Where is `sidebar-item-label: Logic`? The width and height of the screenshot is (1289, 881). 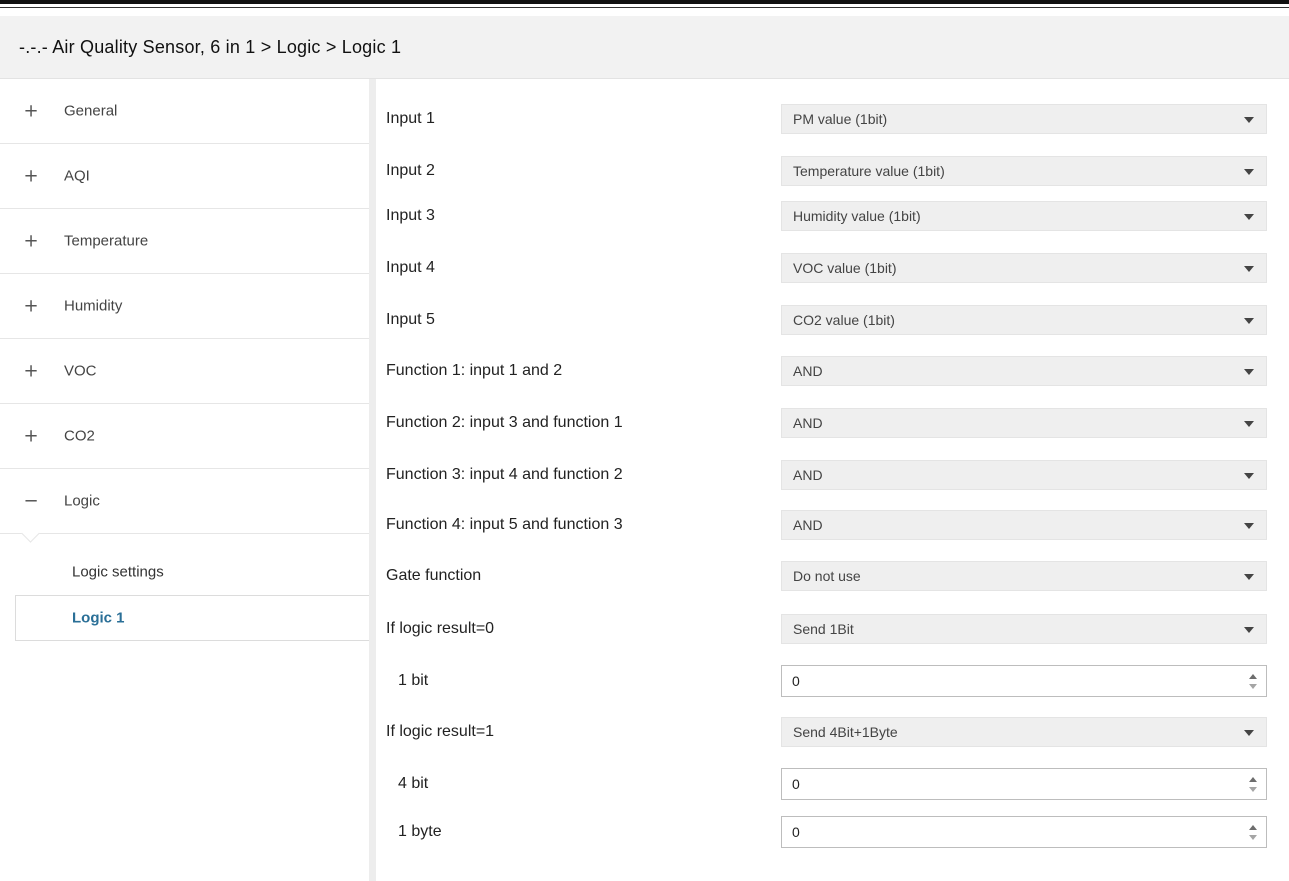
sidebar-item-label: Logic is located at coordinates (82, 501).